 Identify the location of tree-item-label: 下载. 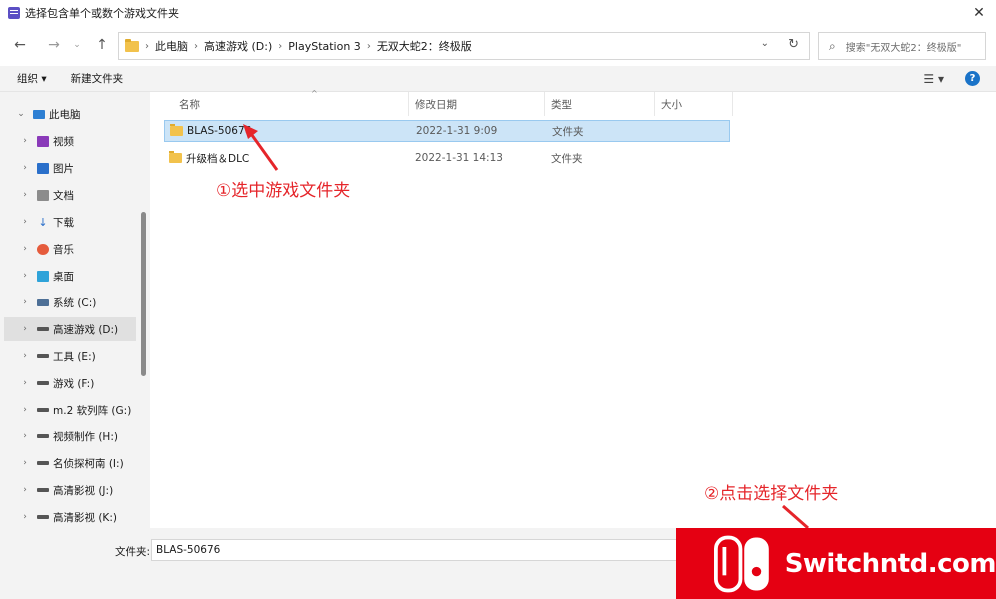
(63, 222).